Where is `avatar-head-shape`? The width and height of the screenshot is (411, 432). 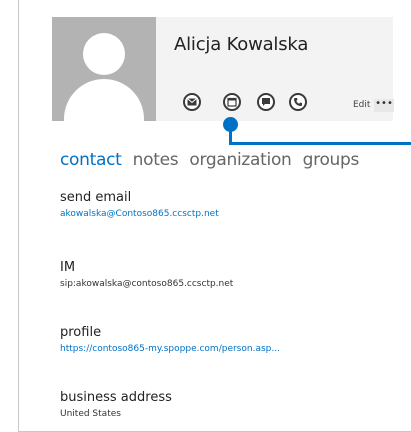
avatar-head-shape is located at coordinates (104, 54).